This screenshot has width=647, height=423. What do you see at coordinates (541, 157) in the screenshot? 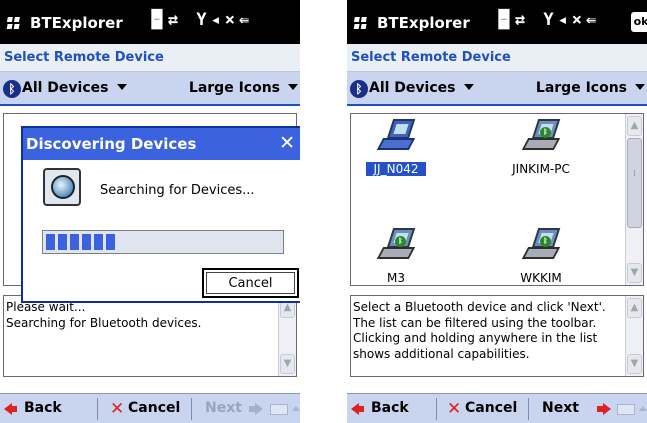
I see `device-item: ᛒ JINKIM-PC` at bounding box center [541, 157].